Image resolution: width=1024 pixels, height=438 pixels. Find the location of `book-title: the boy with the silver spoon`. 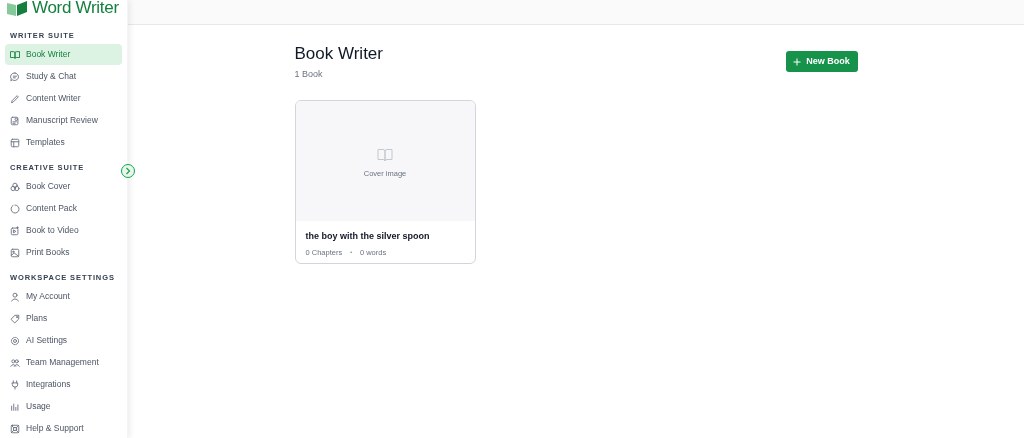

book-title: the boy with the silver spoon is located at coordinates (368, 236).